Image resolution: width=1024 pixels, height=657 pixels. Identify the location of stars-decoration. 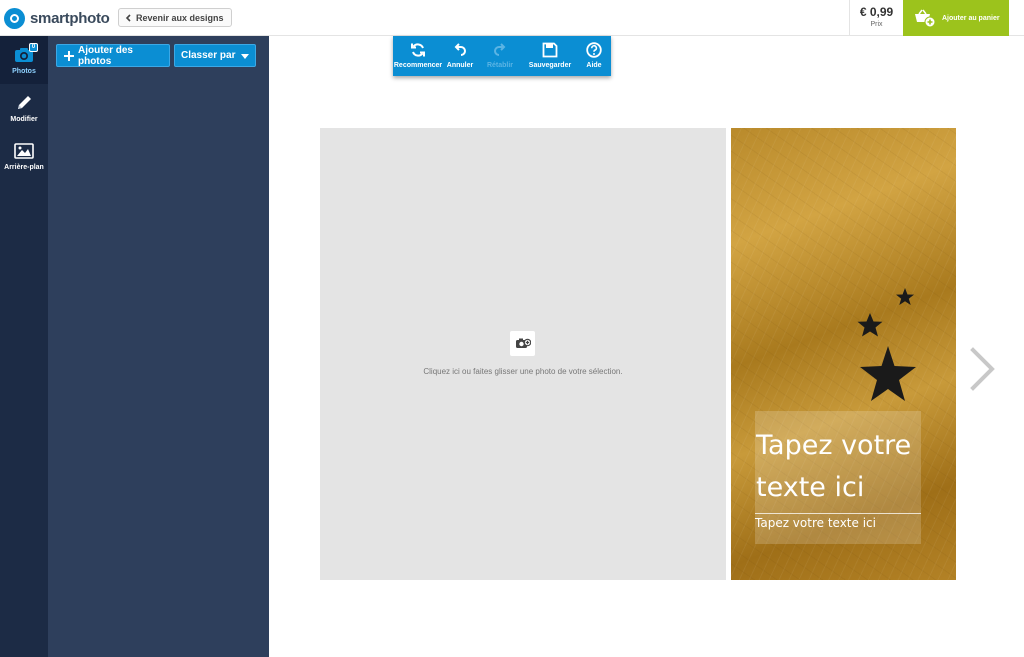
(886, 344).